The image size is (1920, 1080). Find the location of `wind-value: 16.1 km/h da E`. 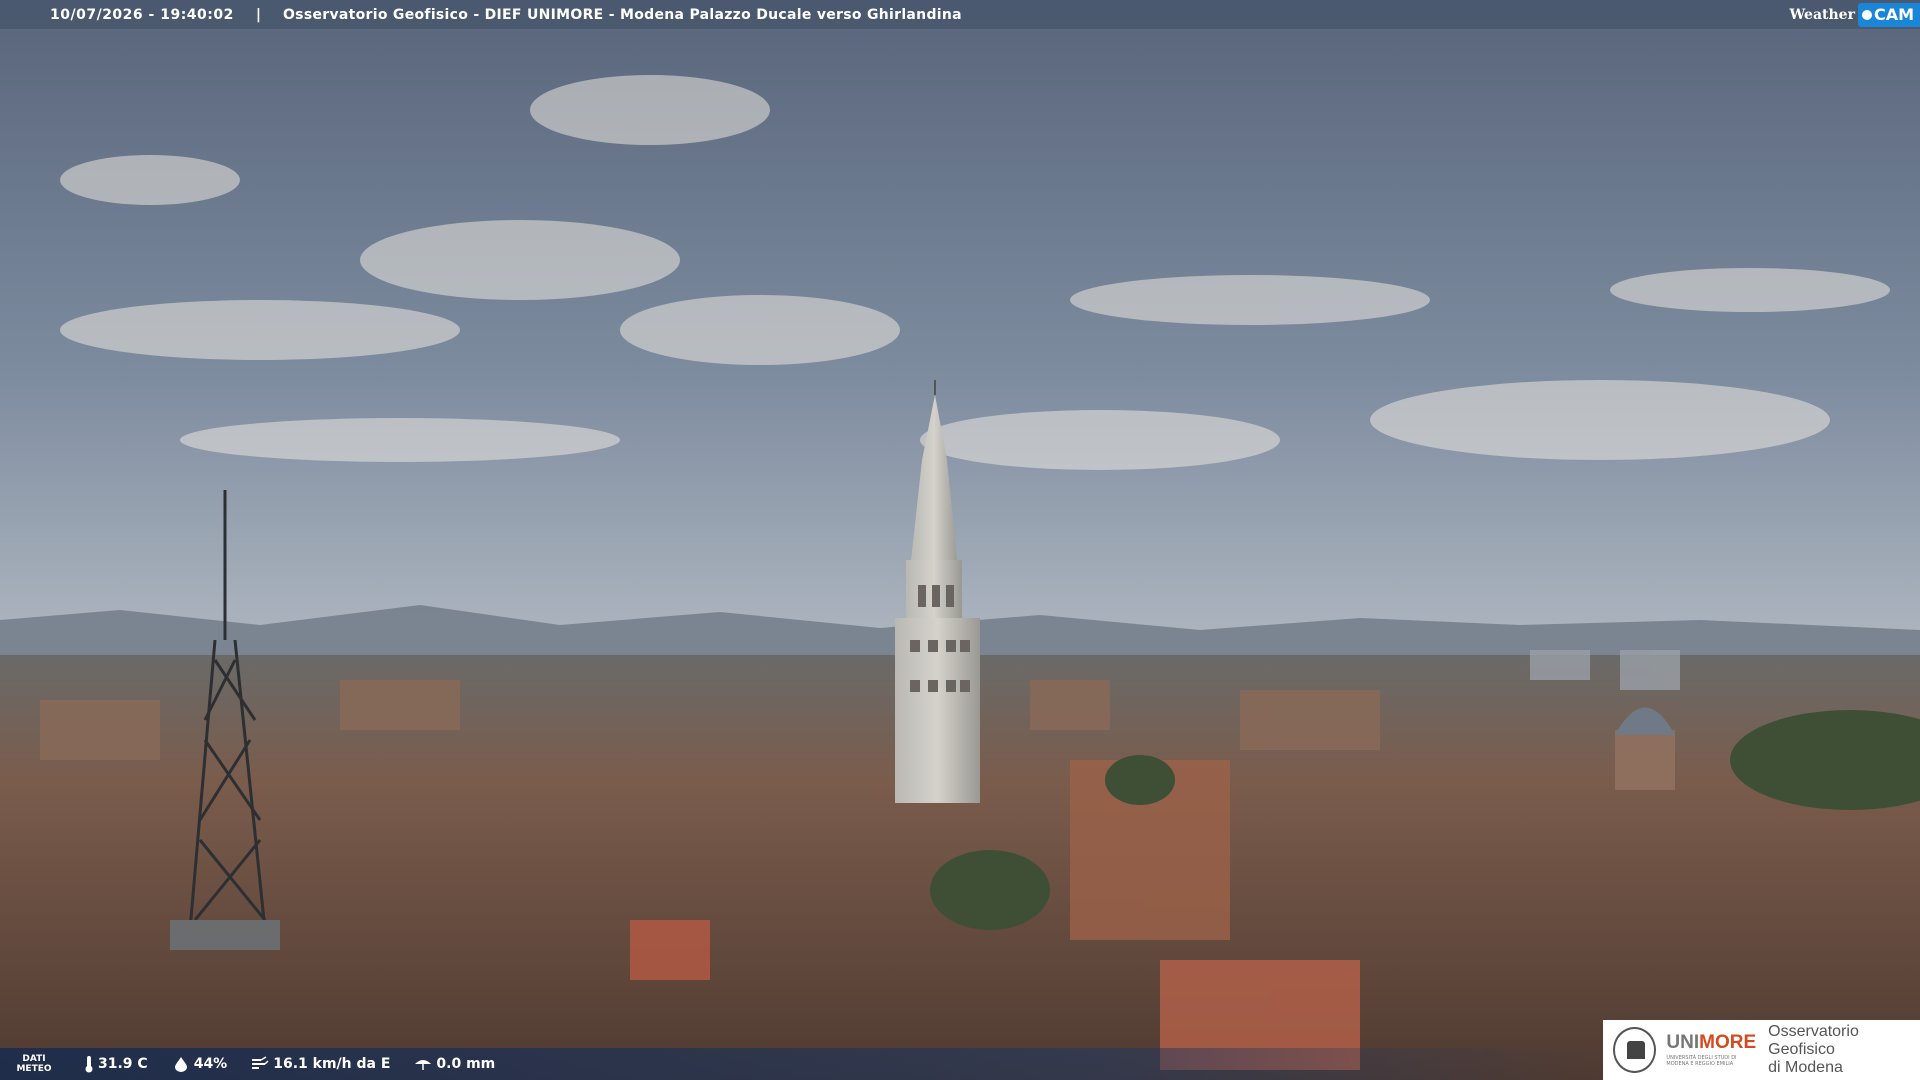

wind-value: 16.1 km/h da E is located at coordinates (332, 1064).